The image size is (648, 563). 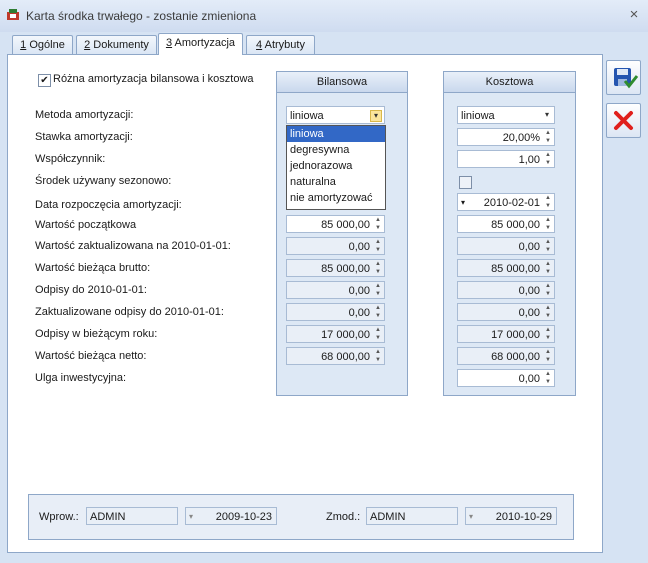 I want to click on dropdown-option: jednorazowa, so click(x=336, y=166).